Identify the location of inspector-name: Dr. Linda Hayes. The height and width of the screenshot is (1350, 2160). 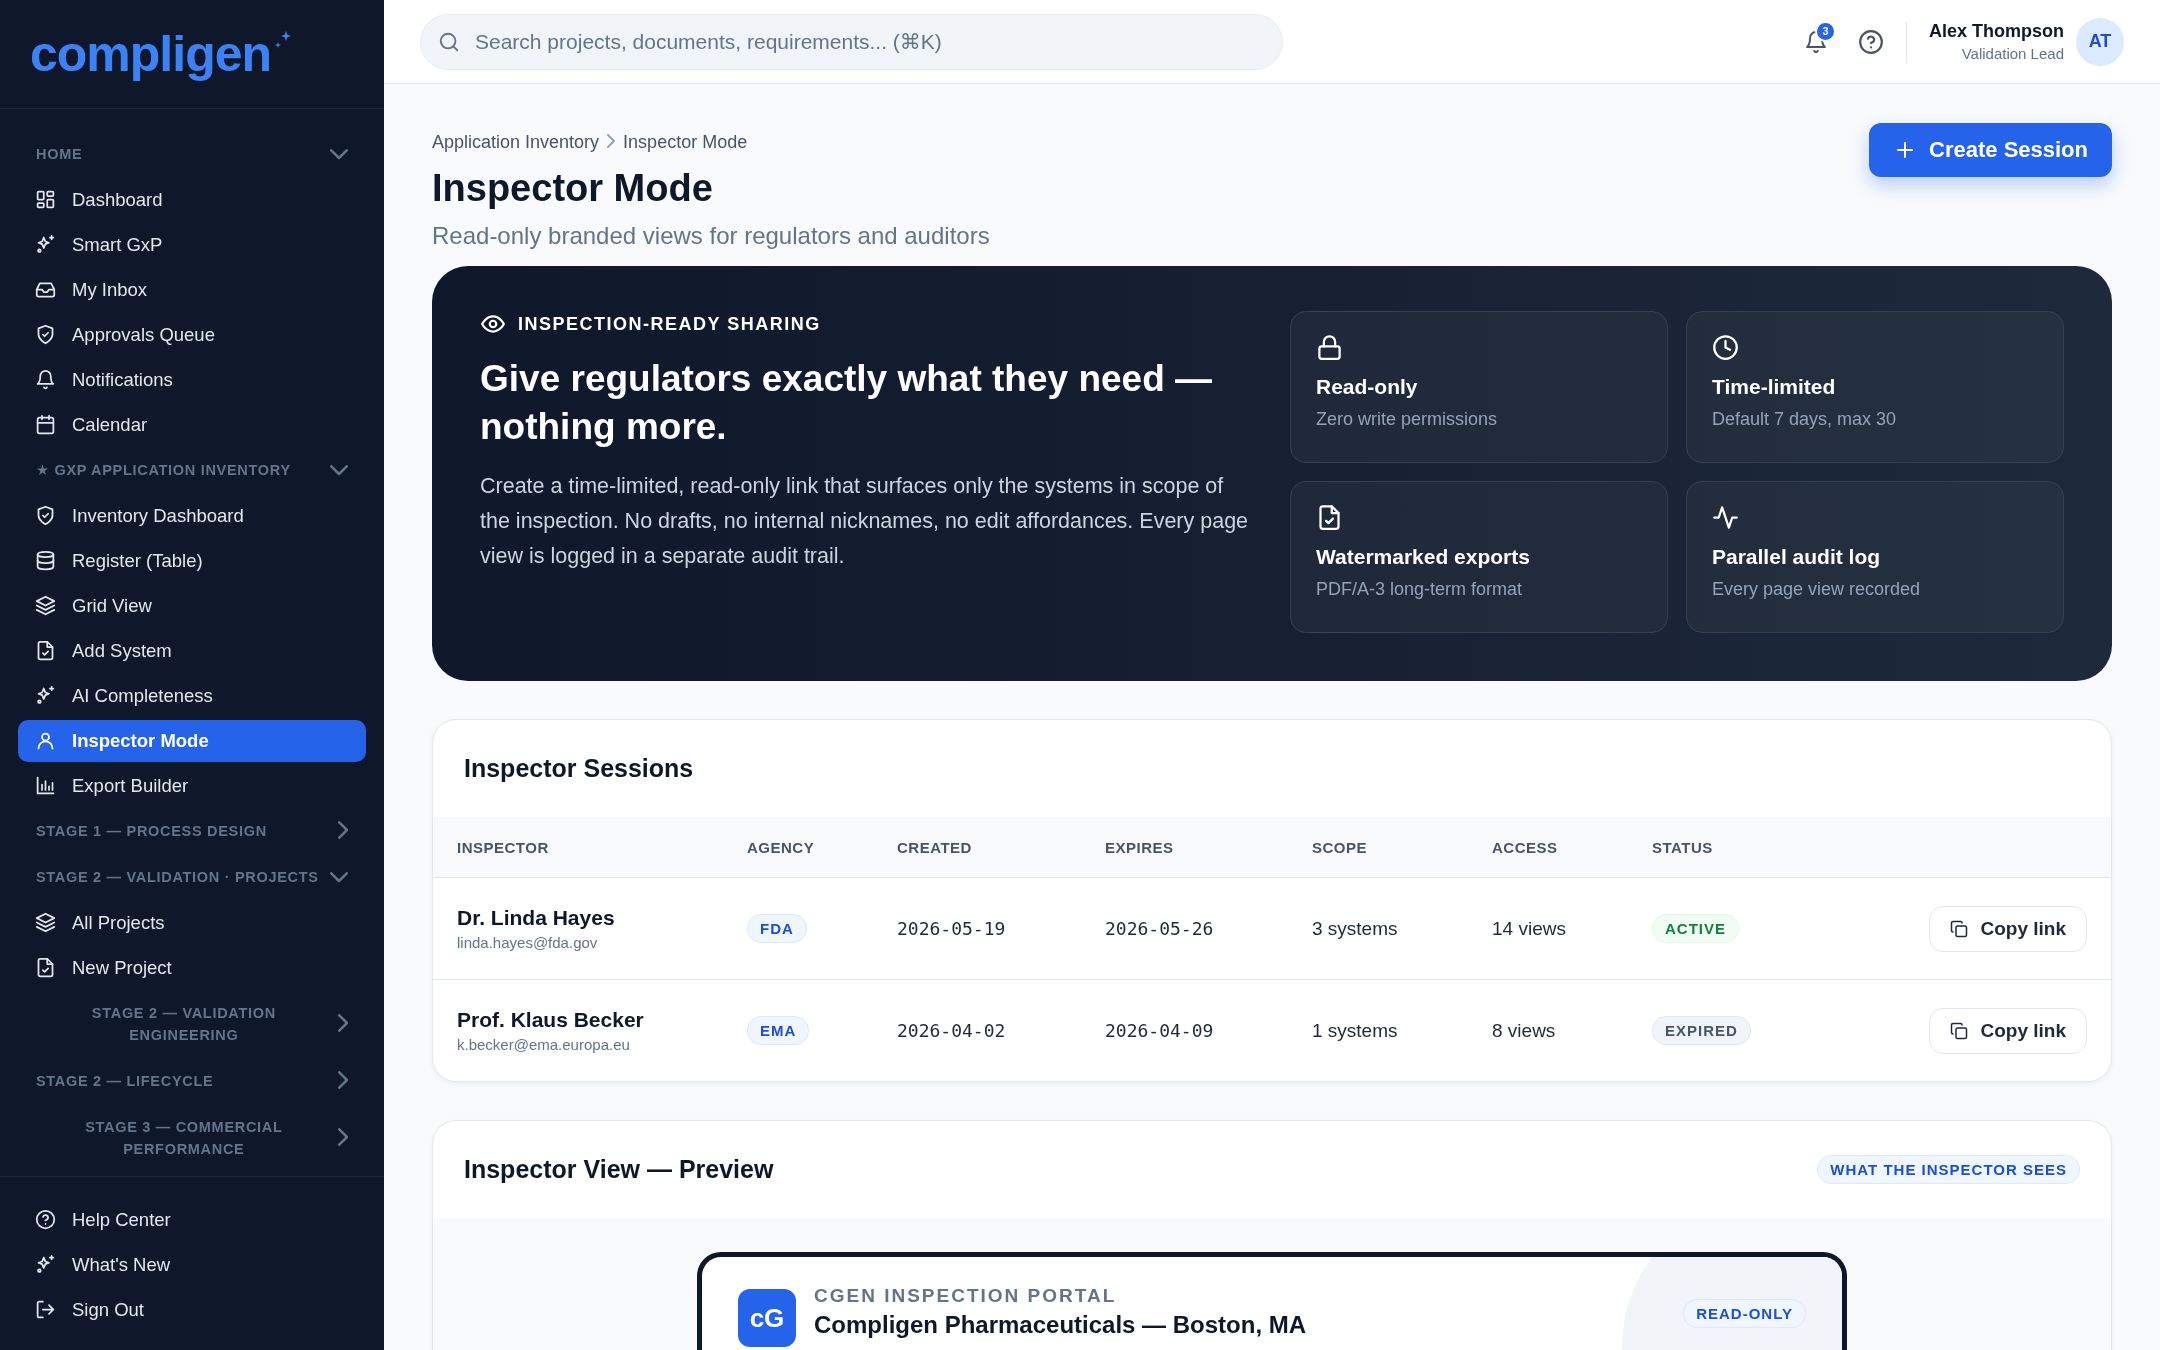
(536, 918).